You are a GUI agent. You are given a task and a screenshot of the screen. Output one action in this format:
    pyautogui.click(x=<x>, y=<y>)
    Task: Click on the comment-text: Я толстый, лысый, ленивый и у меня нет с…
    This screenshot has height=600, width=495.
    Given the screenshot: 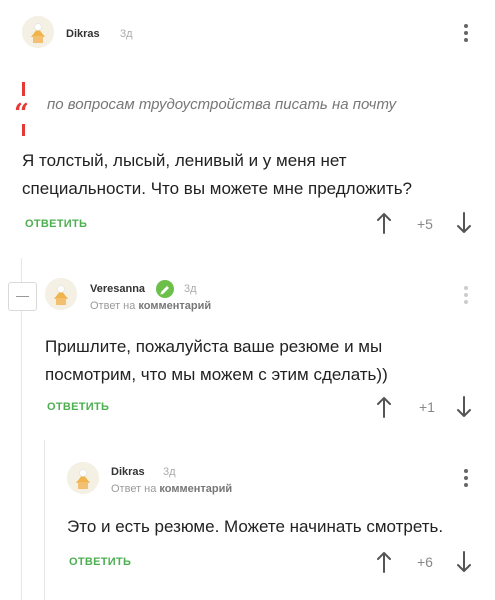 What is the action you would take?
    pyautogui.click(x=217, y=175)
    